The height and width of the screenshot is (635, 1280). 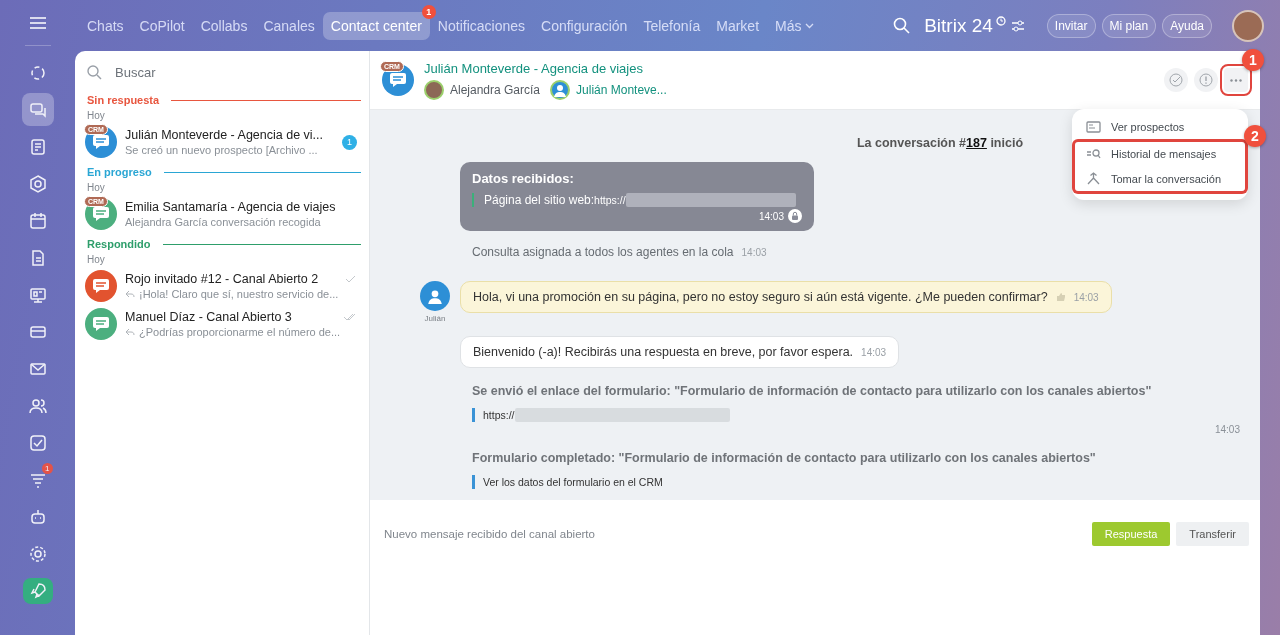 What do you see at coordinates (760, 297) in the screenshot?
I see `message-text: Hola, vi una promoción en su página, pero no estoy seguro si aún está vigente. ¿Me pueden confirmar?` at bounding box center [760, 297].